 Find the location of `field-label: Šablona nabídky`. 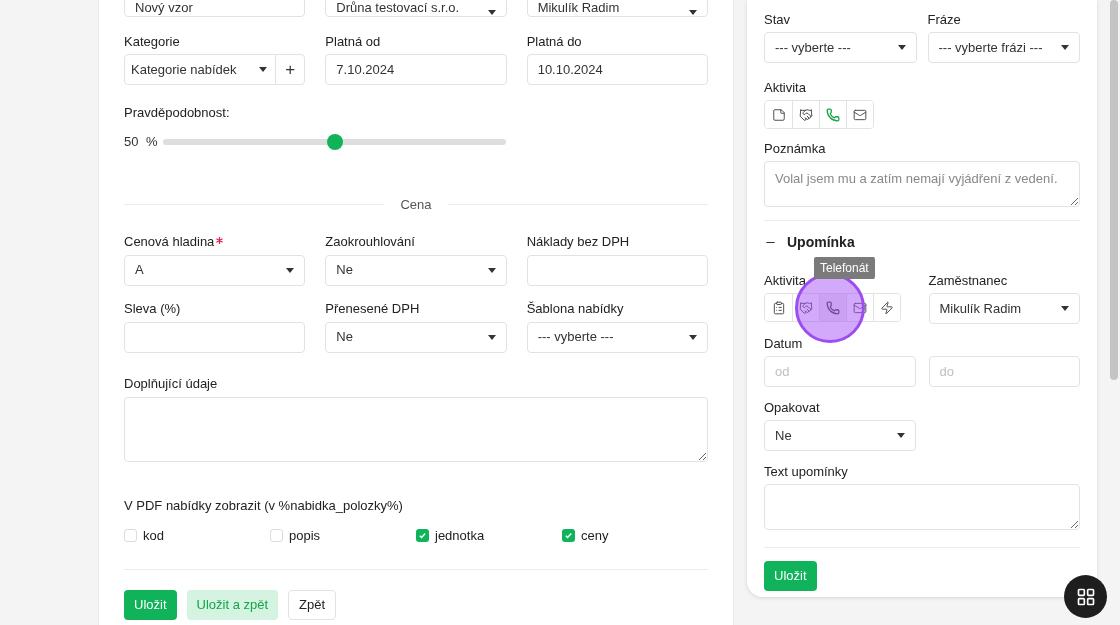

field-label: Šablona nabídky is located at coordinates (575, 309).